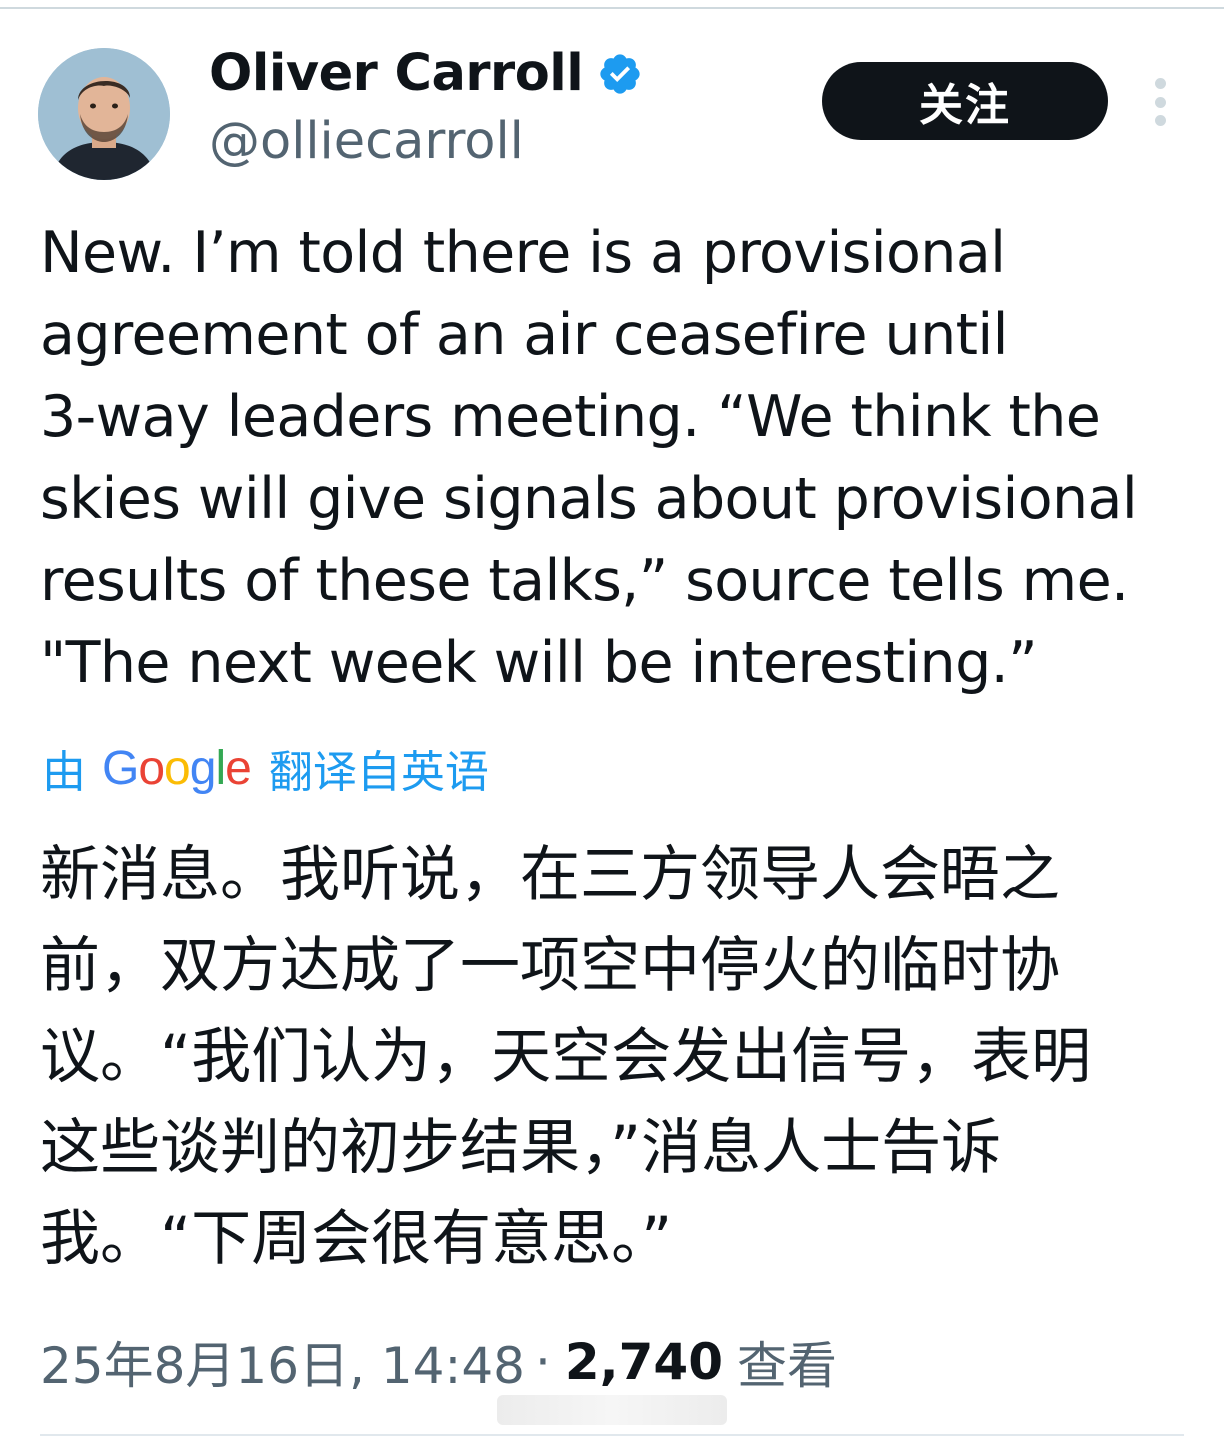 This screenshot has width=1224, height=1436. What do you see at coordinates (220, 768) in the screenshot?
I see `google-logo-letter: l` at bounding box center [220, 768].